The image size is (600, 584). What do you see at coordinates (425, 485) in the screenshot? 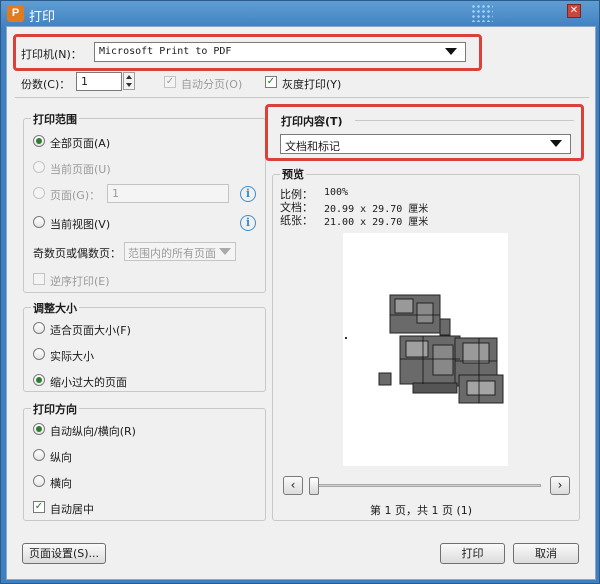
I see `page-slider-track` at bounding box center [425, 485].